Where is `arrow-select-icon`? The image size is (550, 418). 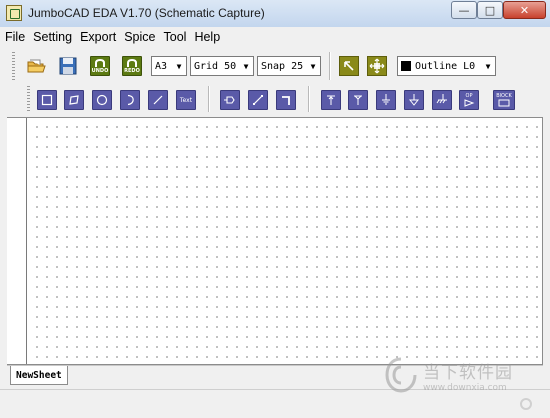 arrow-select-icon is located at coordinates (349, 66).